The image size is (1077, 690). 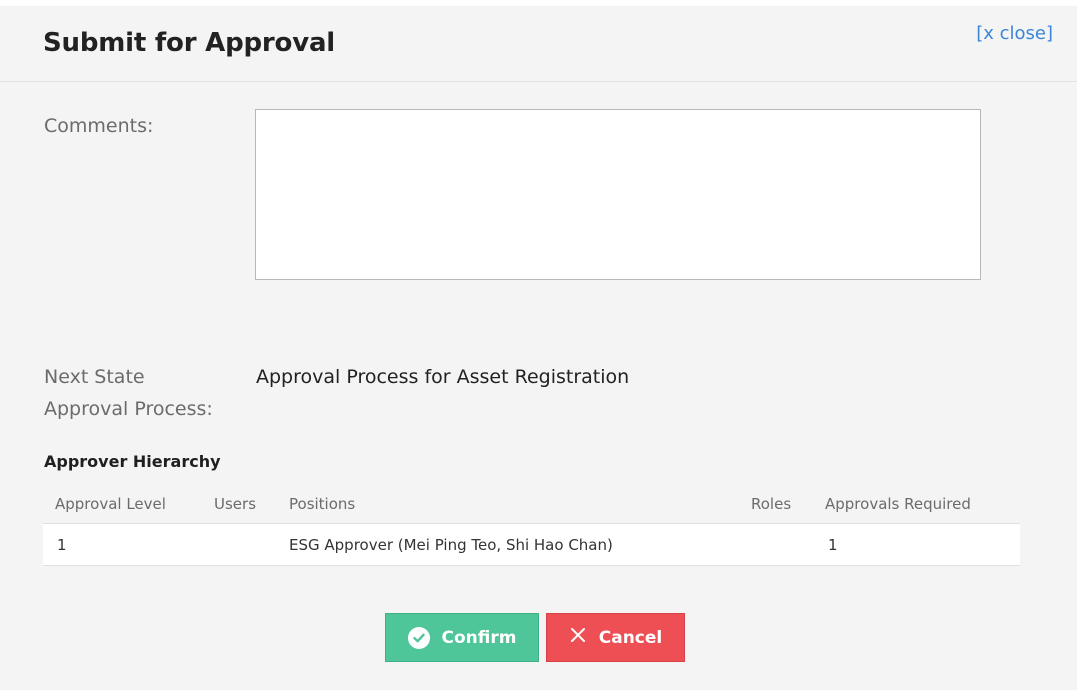 I want to click on x-icon, so click(x=578, y=636).